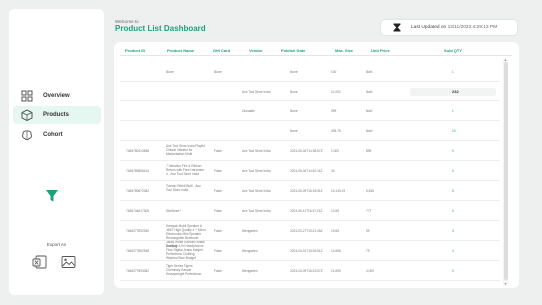  I want to click on cell-max-size: 1,000, so click(335, 151).